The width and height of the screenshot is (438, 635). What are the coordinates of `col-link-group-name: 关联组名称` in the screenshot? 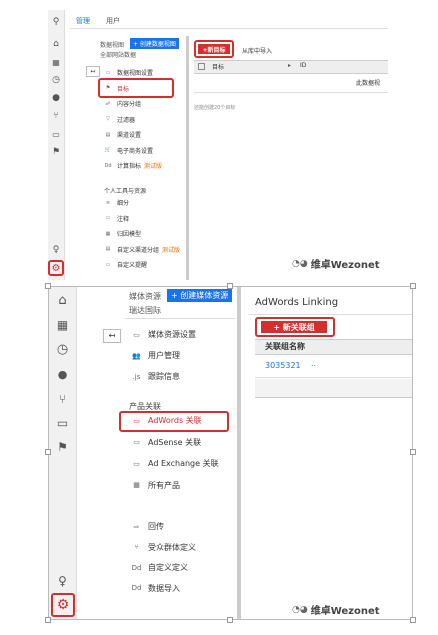 It's located at (285, 346).